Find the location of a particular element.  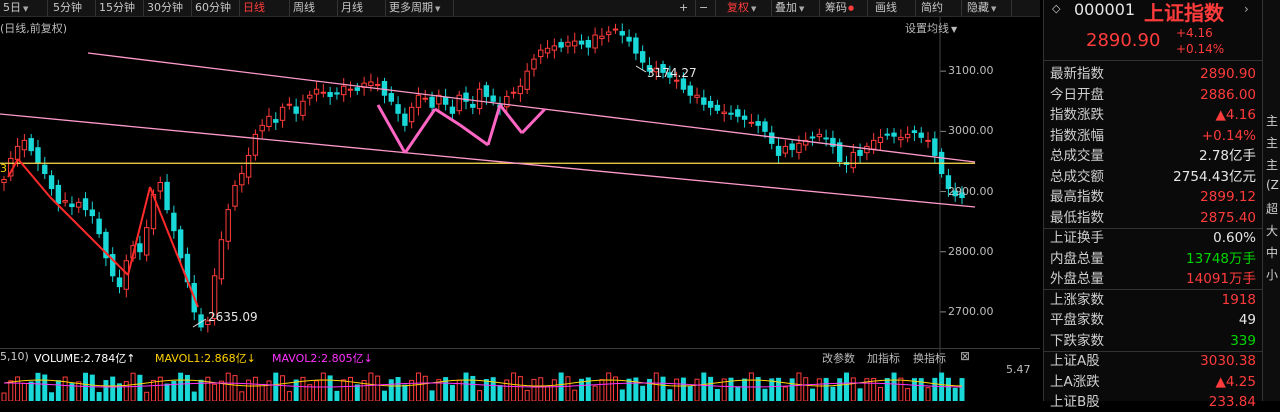

ma-settings-button: 设置均线 ▼ is located at coordinates (931, 28).